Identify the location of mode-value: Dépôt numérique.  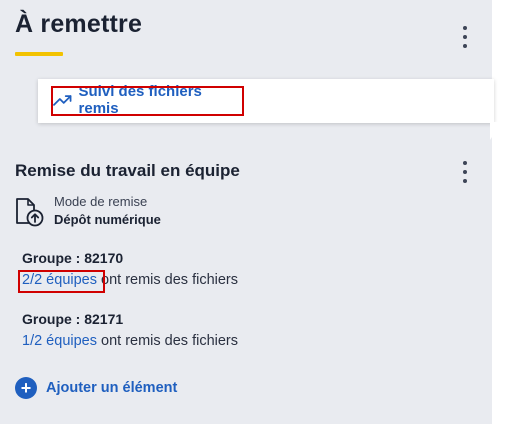
(107, 219).